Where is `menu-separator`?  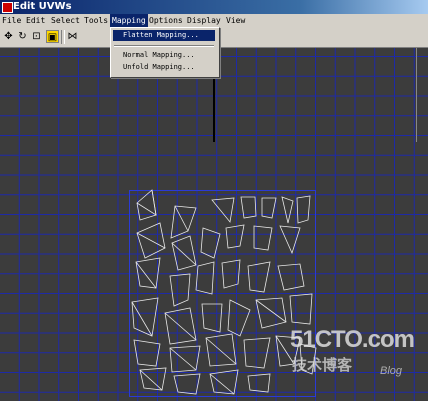 menu-separator is located at coordinates (164, 46).